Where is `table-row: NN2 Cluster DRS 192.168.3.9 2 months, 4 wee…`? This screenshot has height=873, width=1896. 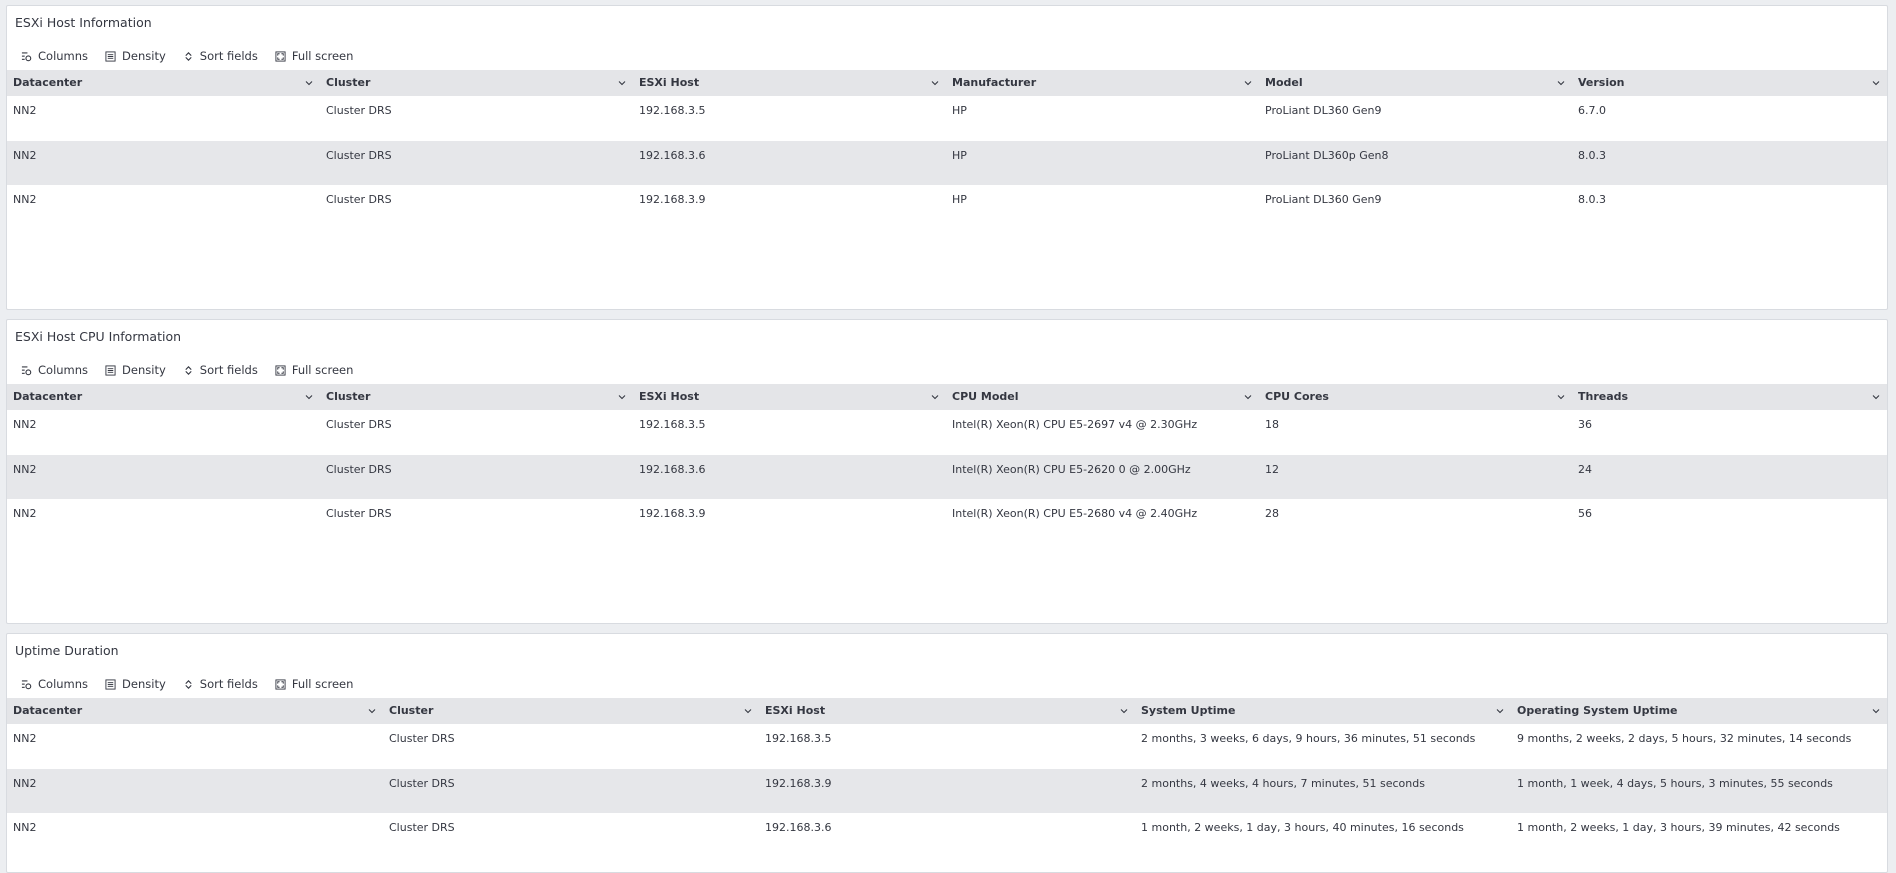
table-row: NN2 Cluster DRS 192.168.3.9 2 months, 4 wee… is located at coordinates (947, 791).